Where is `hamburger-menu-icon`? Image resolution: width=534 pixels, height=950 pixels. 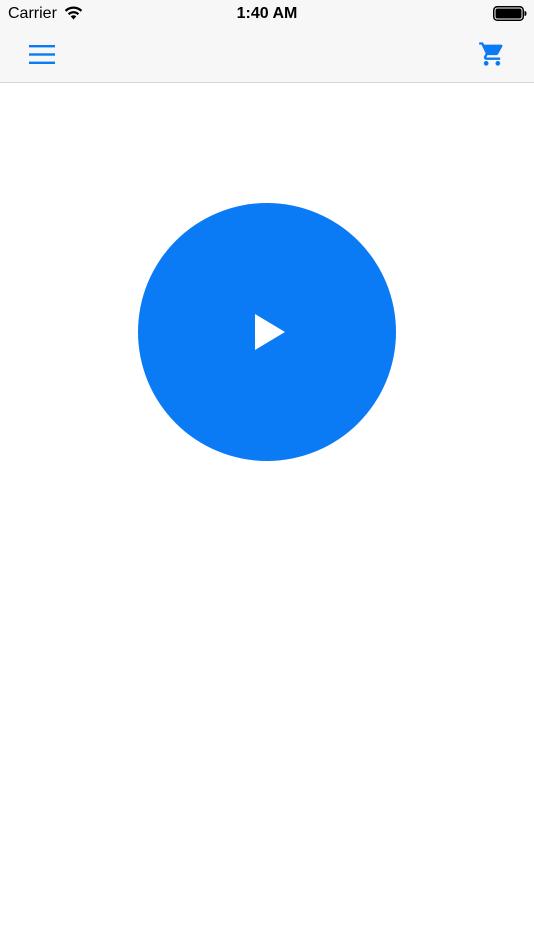
hamburger-menu-icon is located at coordinates (42, 54).